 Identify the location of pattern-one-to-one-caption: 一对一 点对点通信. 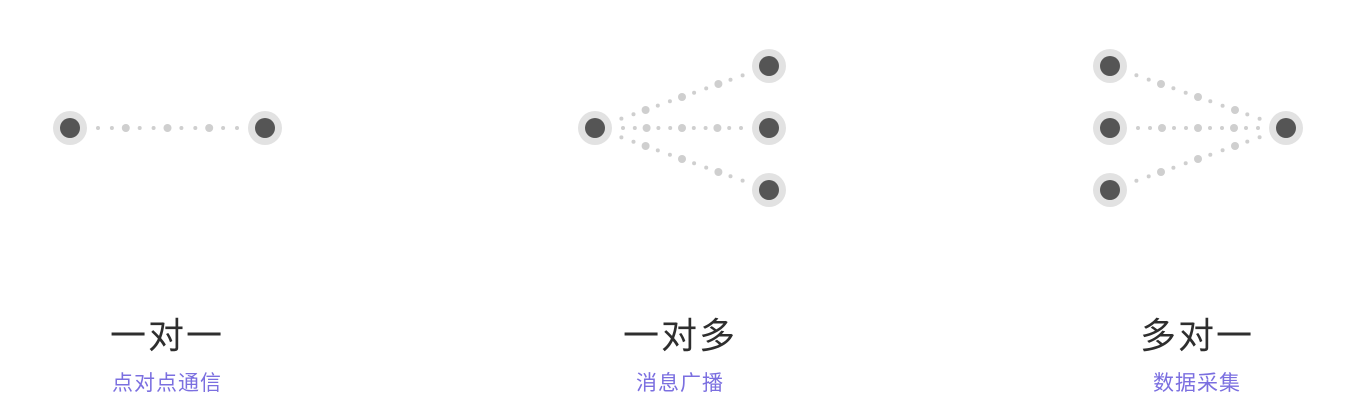
(167, 355).